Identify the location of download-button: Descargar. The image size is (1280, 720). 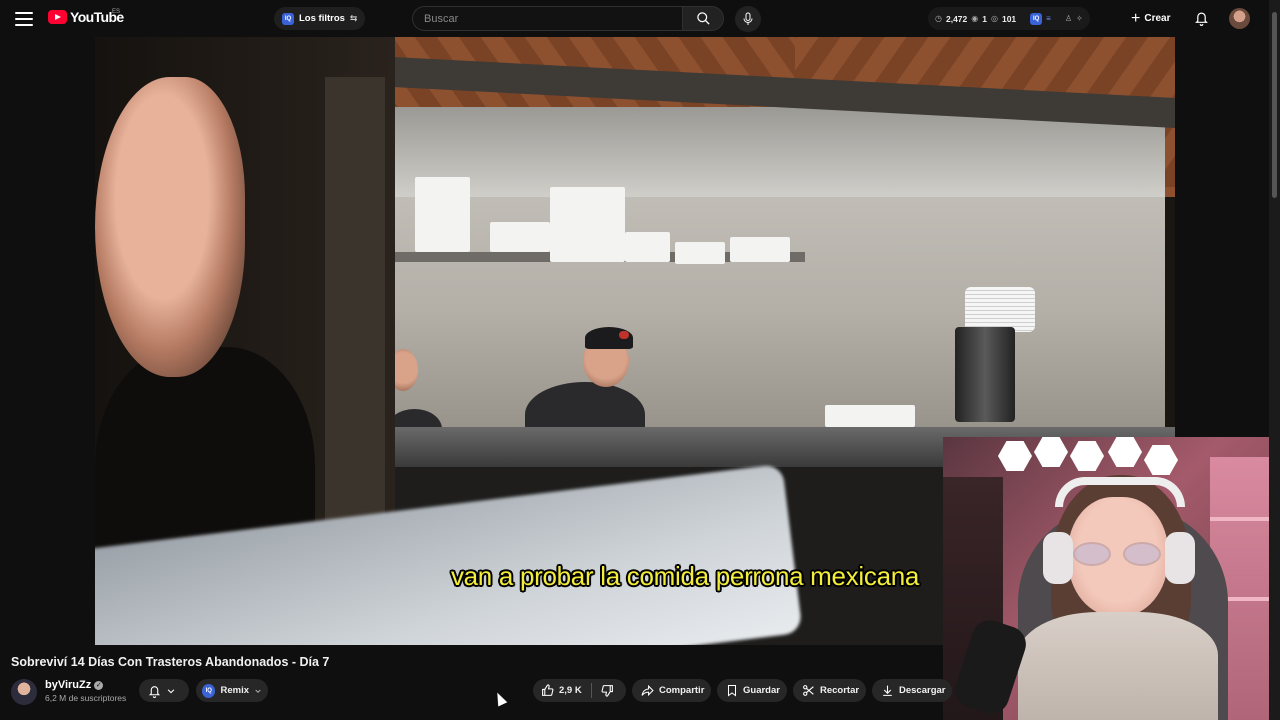
(912, 690).